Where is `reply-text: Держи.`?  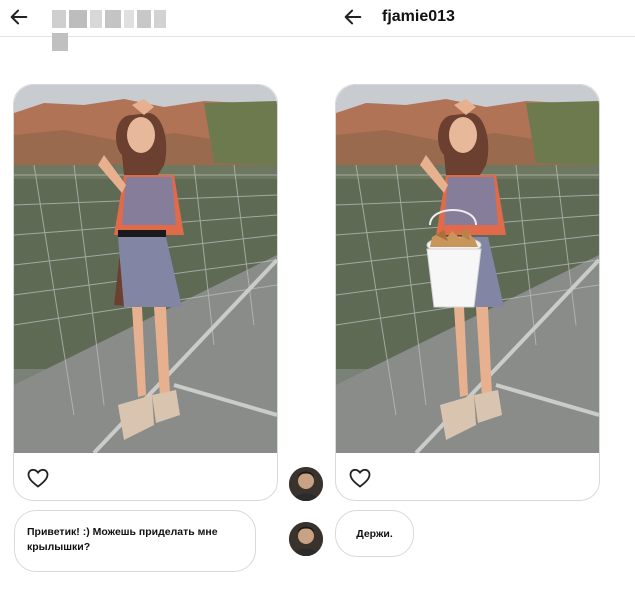
reply-text: Держи. is located at coordinates (374, 534).